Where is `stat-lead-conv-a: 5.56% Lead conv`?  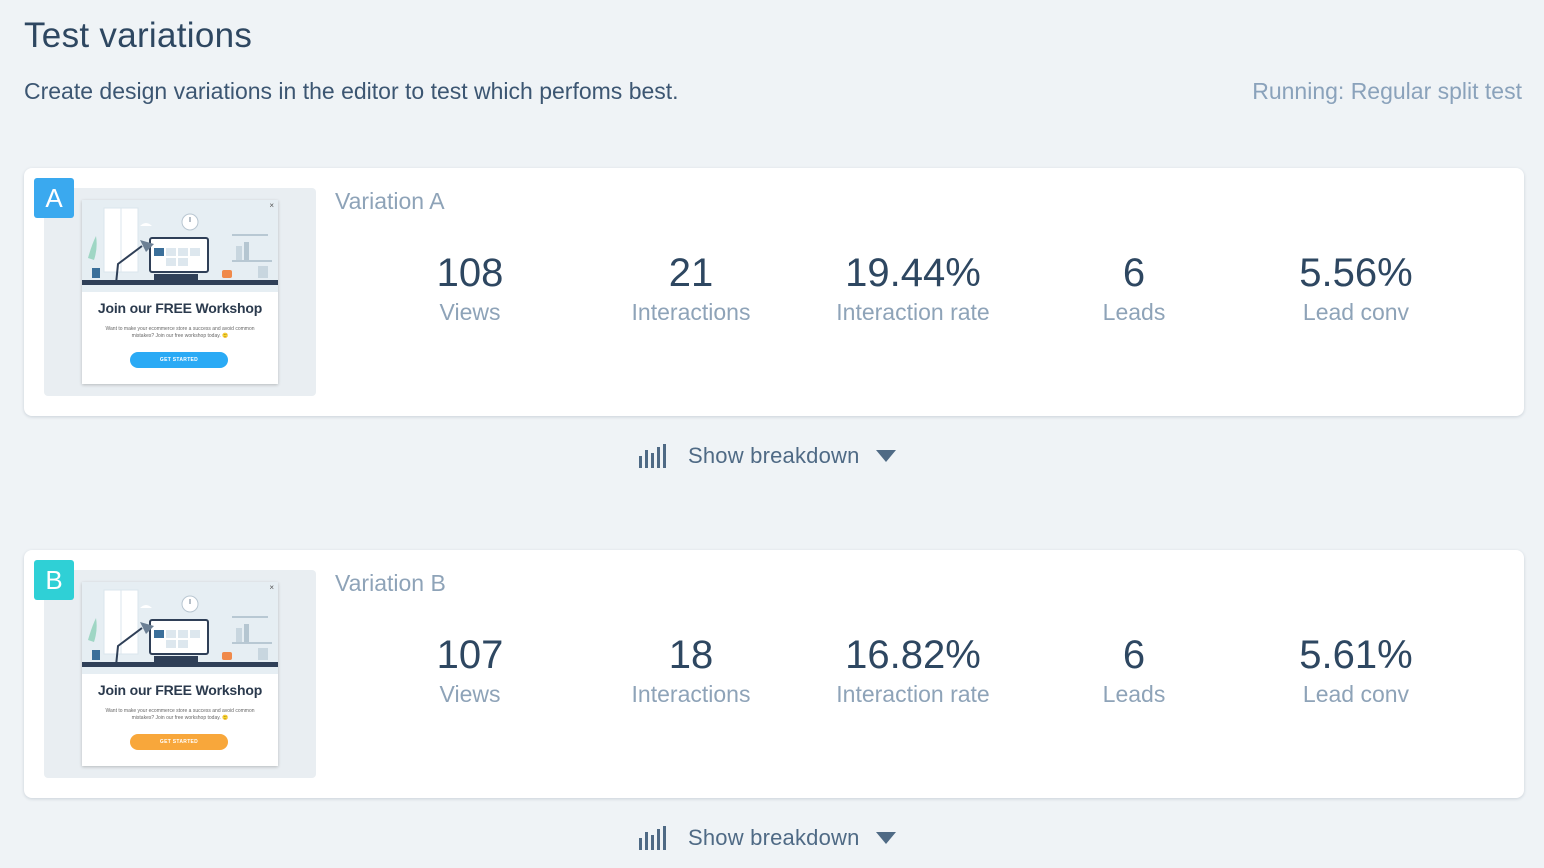 stat-lead-conv-a: 5.56% Lead conv is located at coordinates (1356, 288).